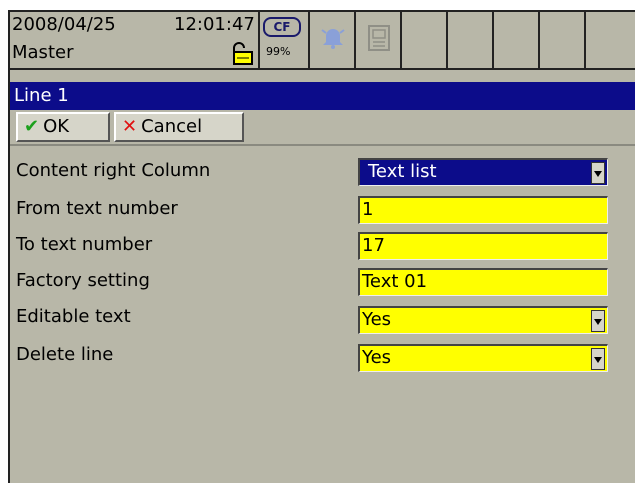 The width and height of the screenshot is (635, 483). I want to click on content-right-column-label: Content right Column, so click(113, 170).